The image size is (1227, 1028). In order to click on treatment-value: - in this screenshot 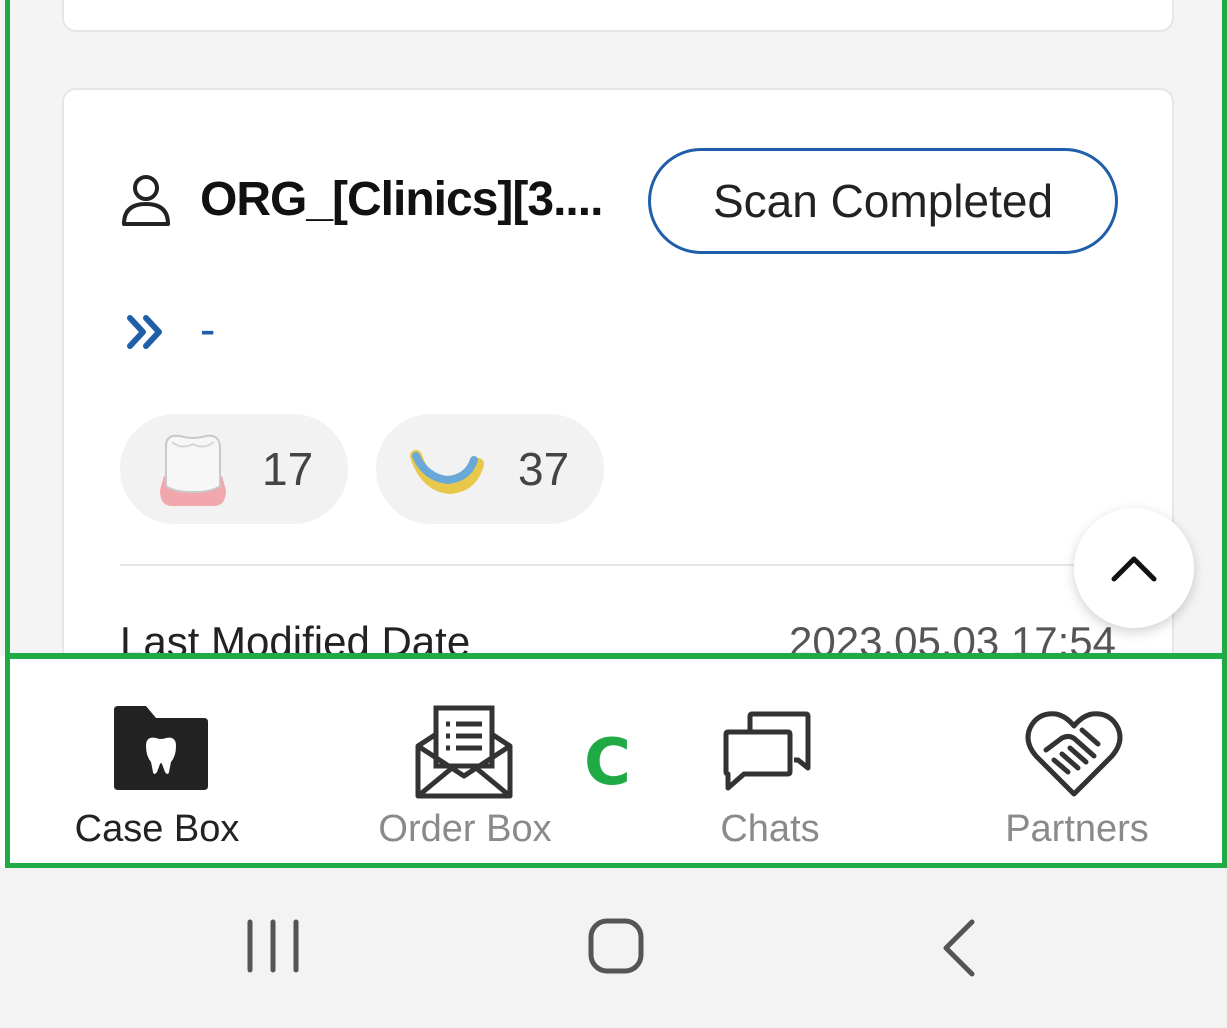, I will do `click(208, 329)`.